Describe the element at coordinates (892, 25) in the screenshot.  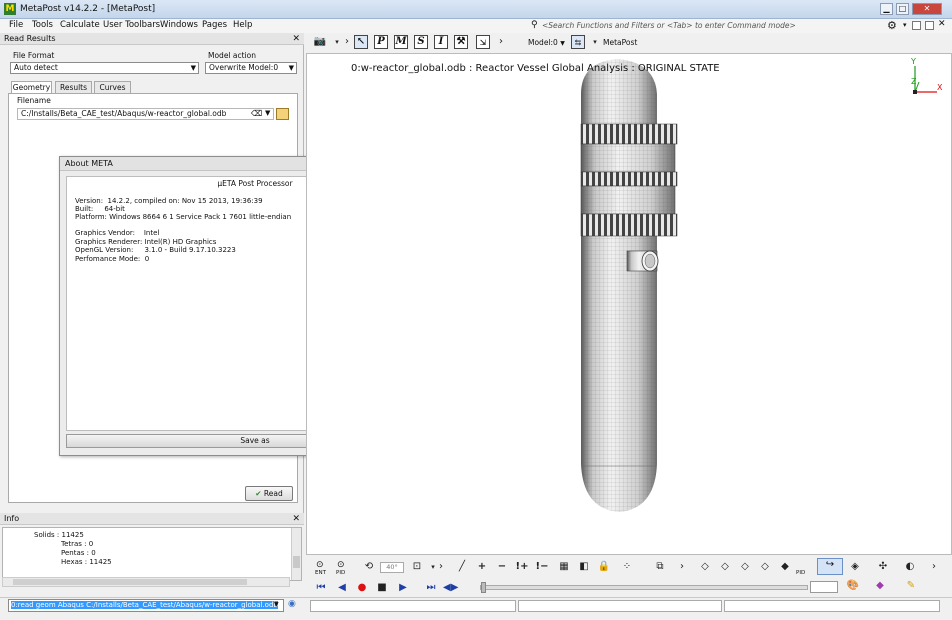
I see `gear-icon: ⚙` at that location.